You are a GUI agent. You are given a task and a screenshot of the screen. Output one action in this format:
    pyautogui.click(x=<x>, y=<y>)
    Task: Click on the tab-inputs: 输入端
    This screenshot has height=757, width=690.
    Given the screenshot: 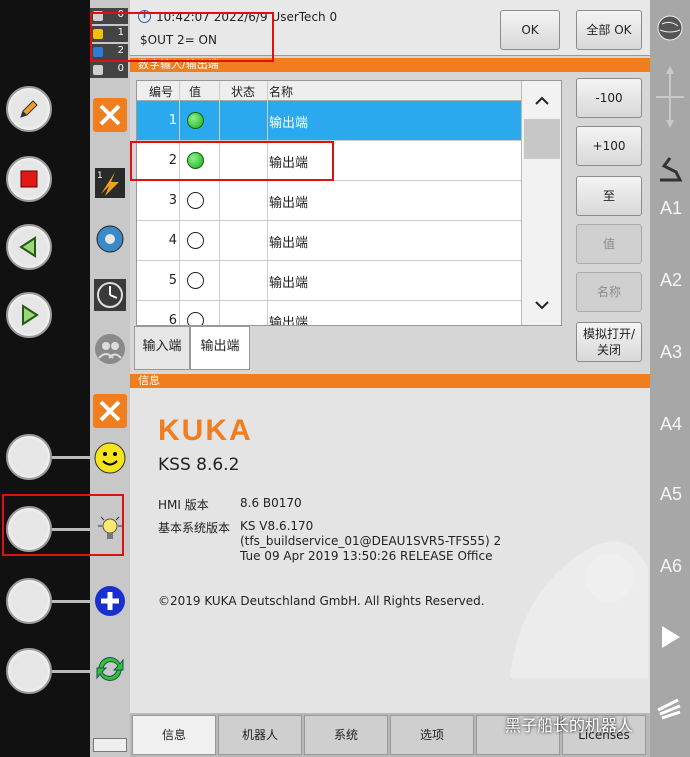 What is the action you would take?
    pyautogui.click(x=162, y=348)
    